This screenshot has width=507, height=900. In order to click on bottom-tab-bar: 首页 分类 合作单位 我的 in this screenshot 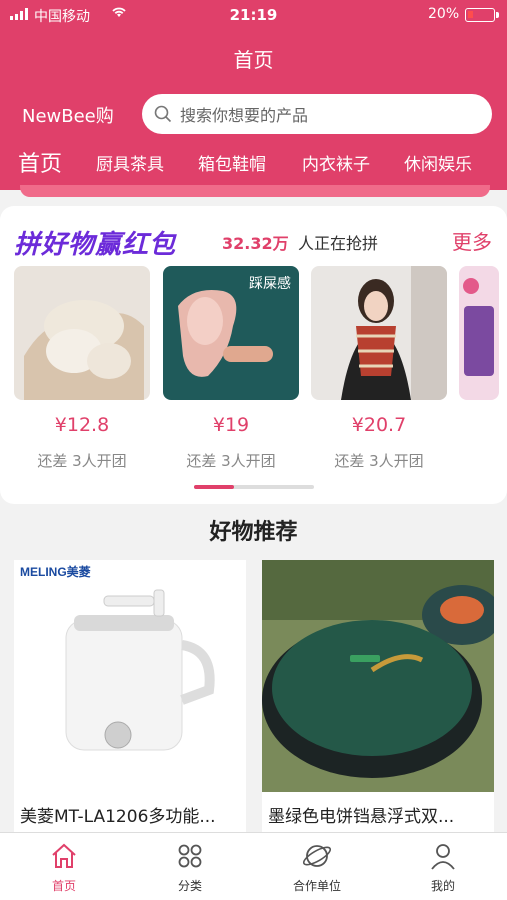, I will do `click(253, 866)`.